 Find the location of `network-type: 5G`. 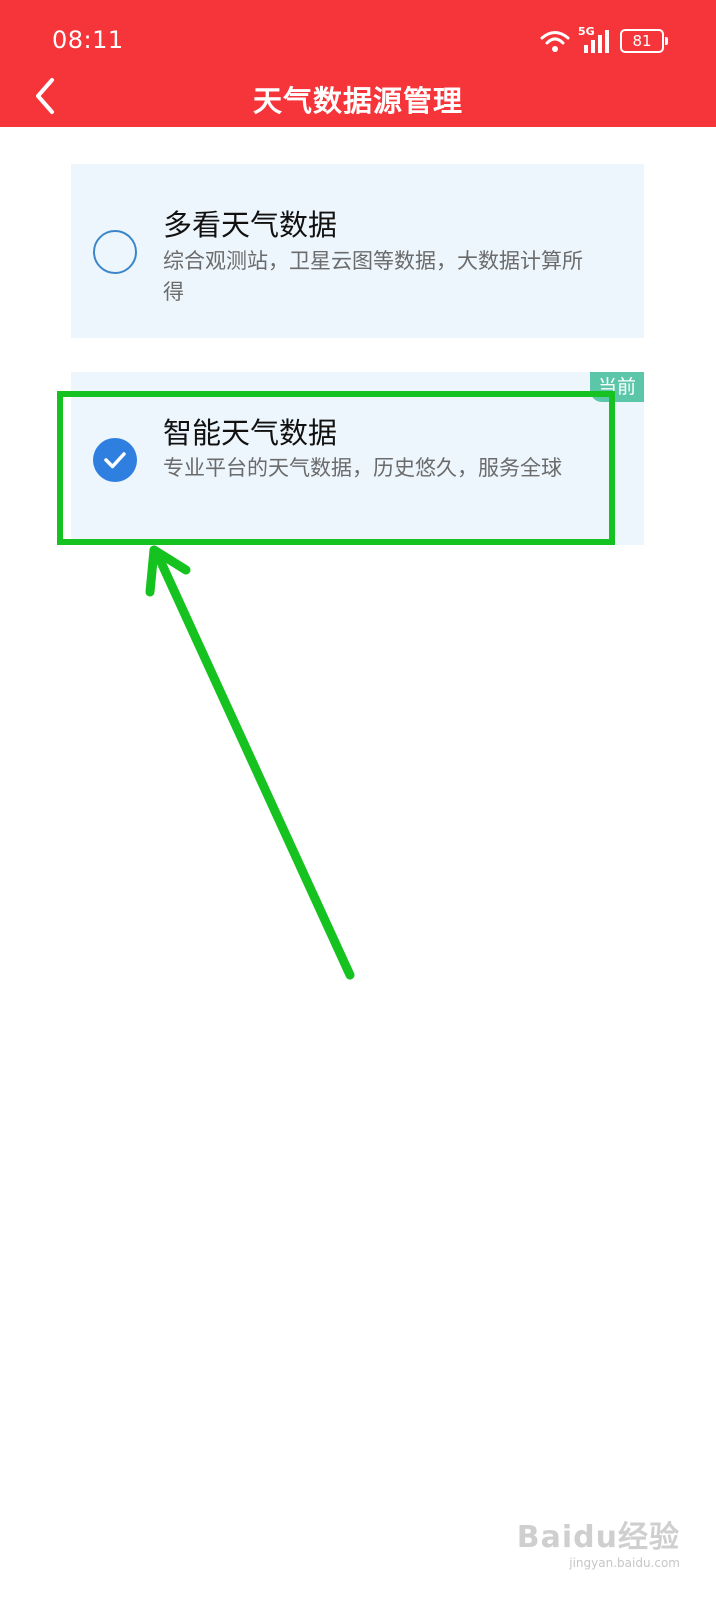

network-type: 5G is located at coordinates (586, 31).